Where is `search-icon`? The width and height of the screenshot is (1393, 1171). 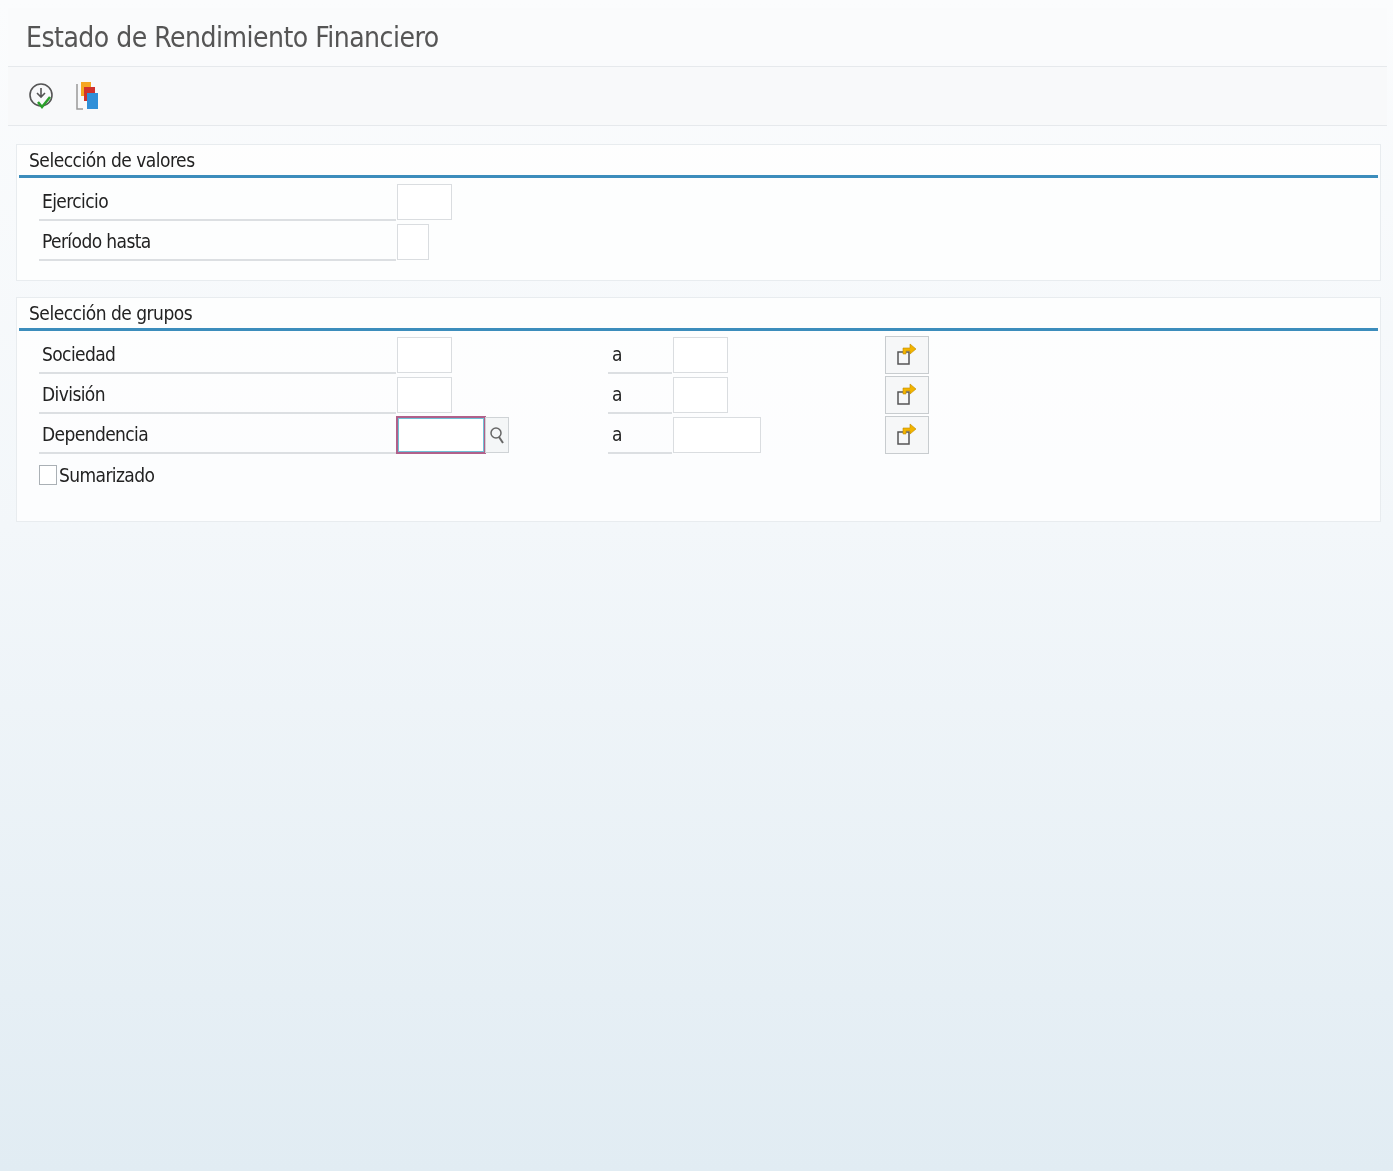 search-icon is located at coordinates (497, 435).